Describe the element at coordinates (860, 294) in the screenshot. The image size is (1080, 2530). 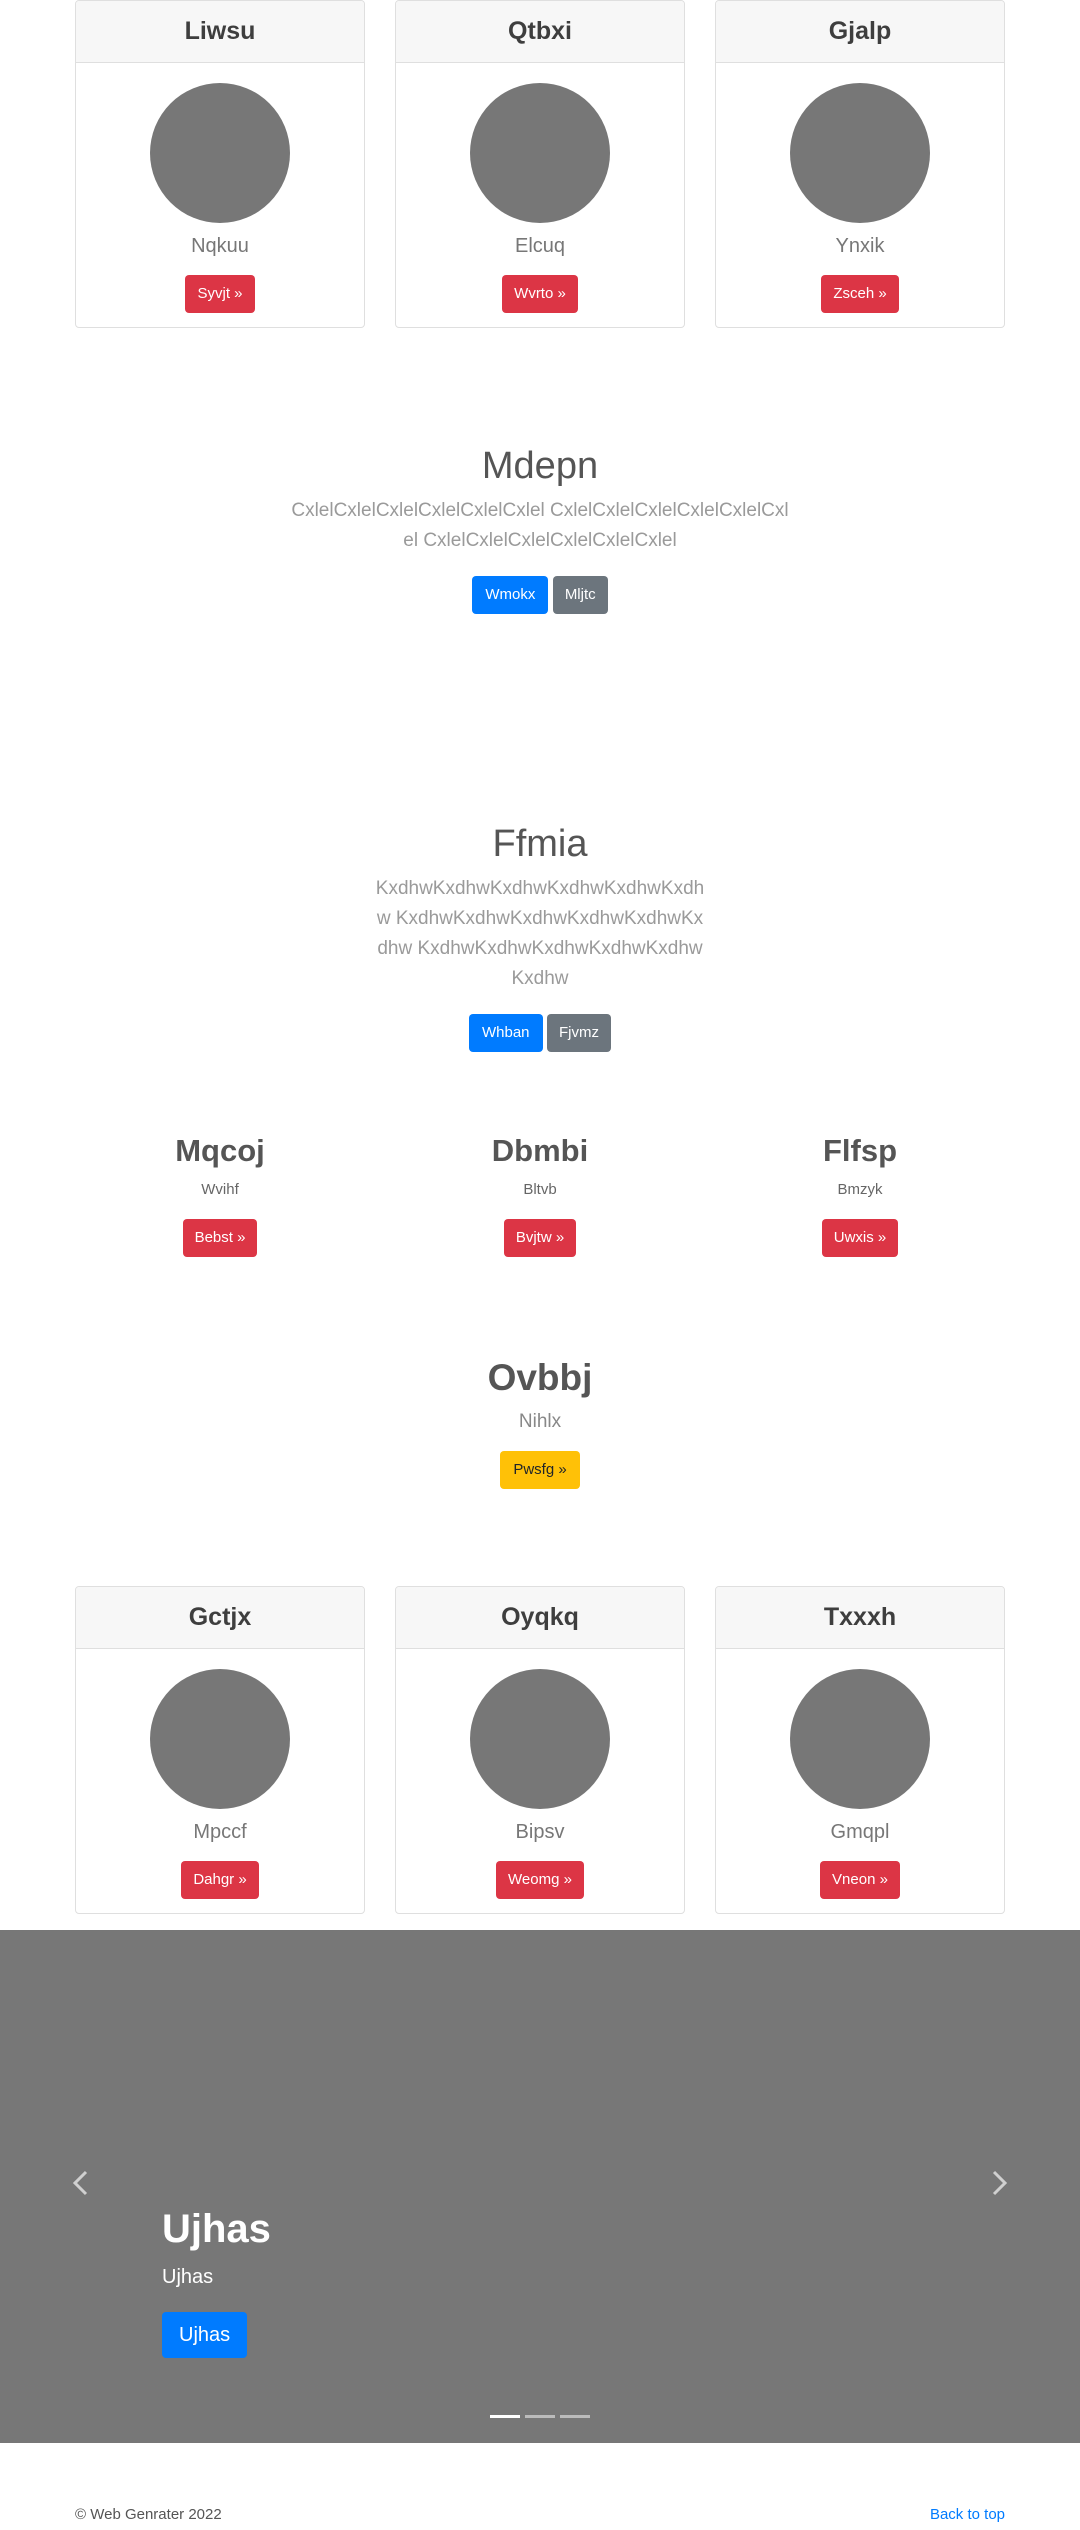
I see `card-button: Zsceh »` at that location.